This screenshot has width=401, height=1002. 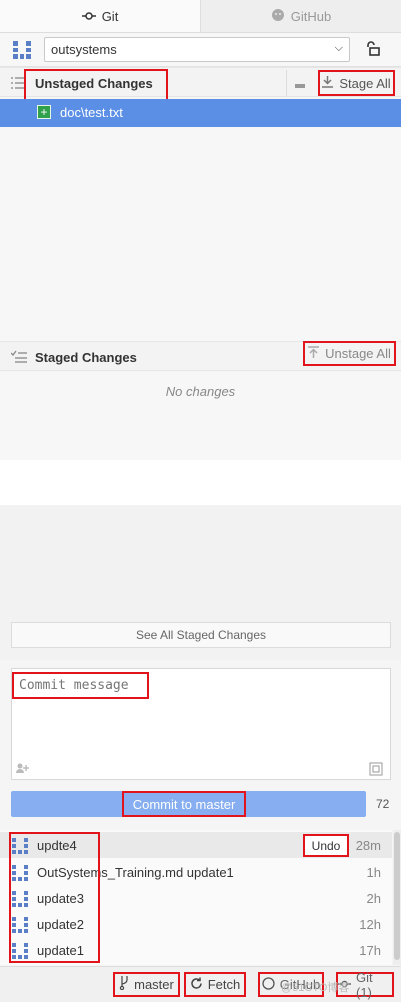 What do you see at coordinates (154, 984) in the screenshot?
I see `branch-label: master` at bounding box center [154, 984].